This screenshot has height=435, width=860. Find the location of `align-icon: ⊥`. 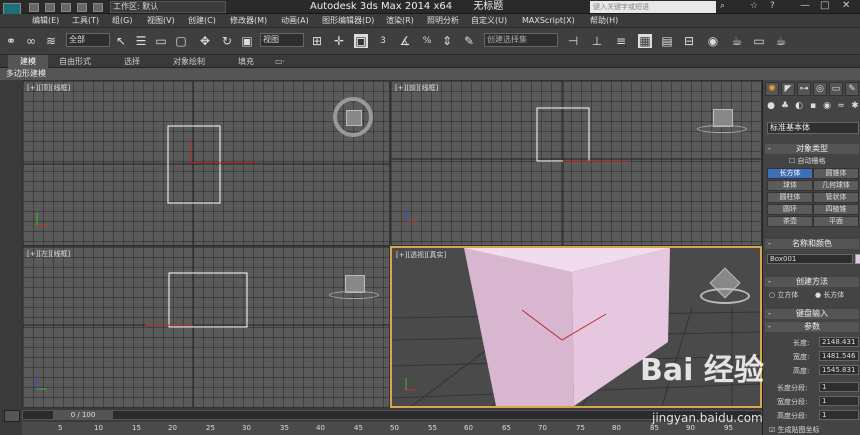

align-icon: ⊥ is located at coordinates (597, 41).